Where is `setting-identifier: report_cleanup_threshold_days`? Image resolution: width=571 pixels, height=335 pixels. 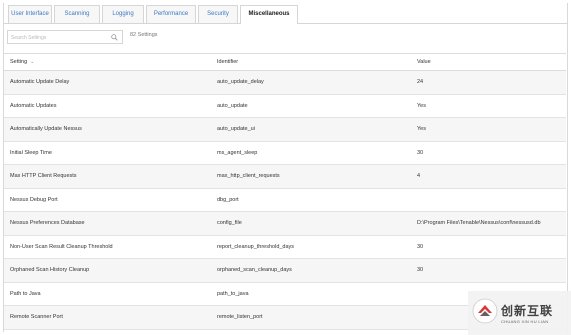 setting-identifier: report_cleanup_threshold_days is located at coordinates (256, 246).